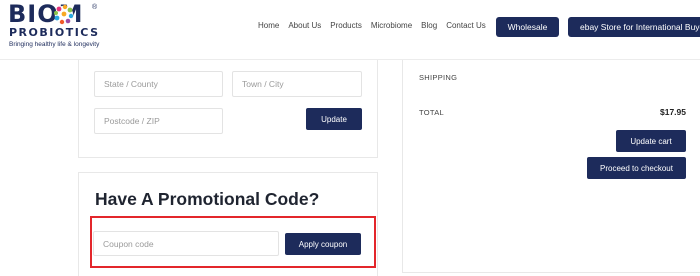 Image resolution: width=700 pixels, height=276 pixels. Describe the element at coordinates (431, 112) in the screenshot. I see `total-label: TOTAL` at that location.